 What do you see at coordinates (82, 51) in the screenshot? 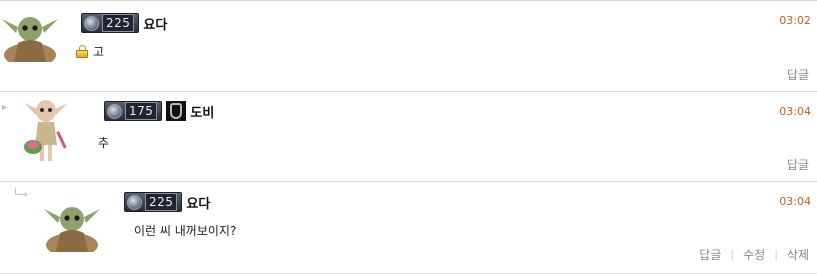
I see `lock-icon` at bounding box center [82, 51].